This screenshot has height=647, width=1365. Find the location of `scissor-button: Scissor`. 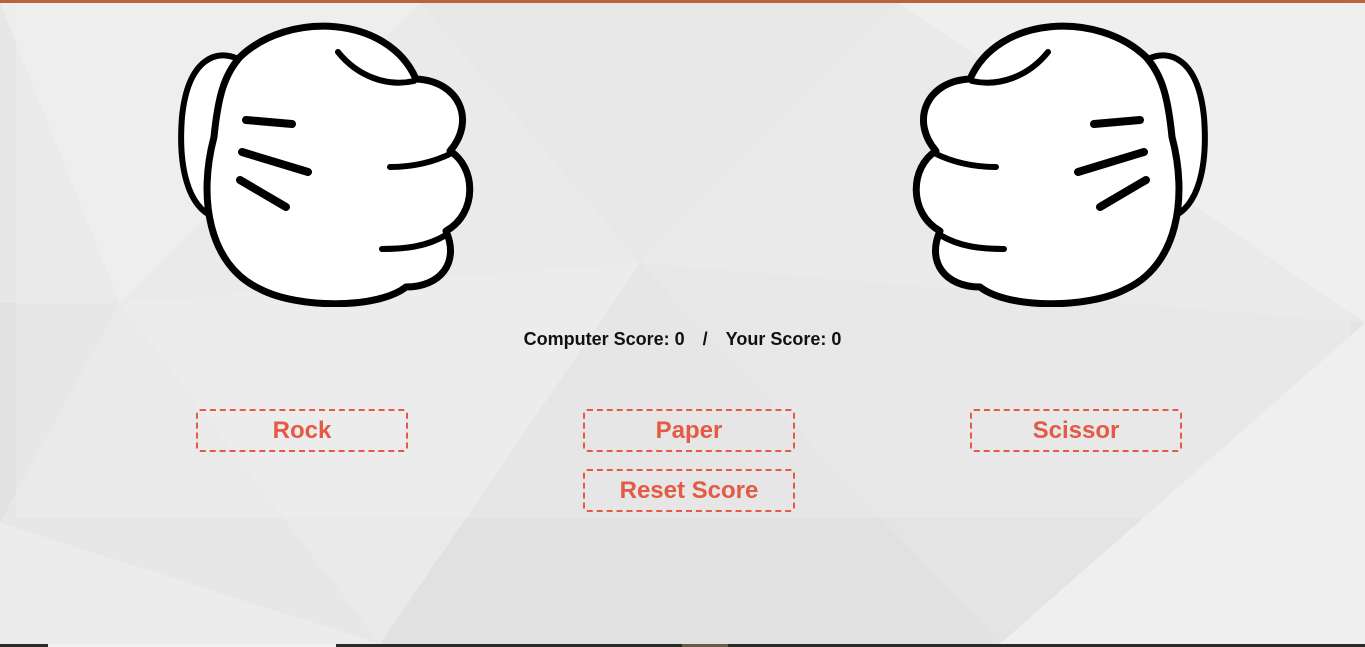

scissor-button: Scissor is located at coordinates (1076, 430).